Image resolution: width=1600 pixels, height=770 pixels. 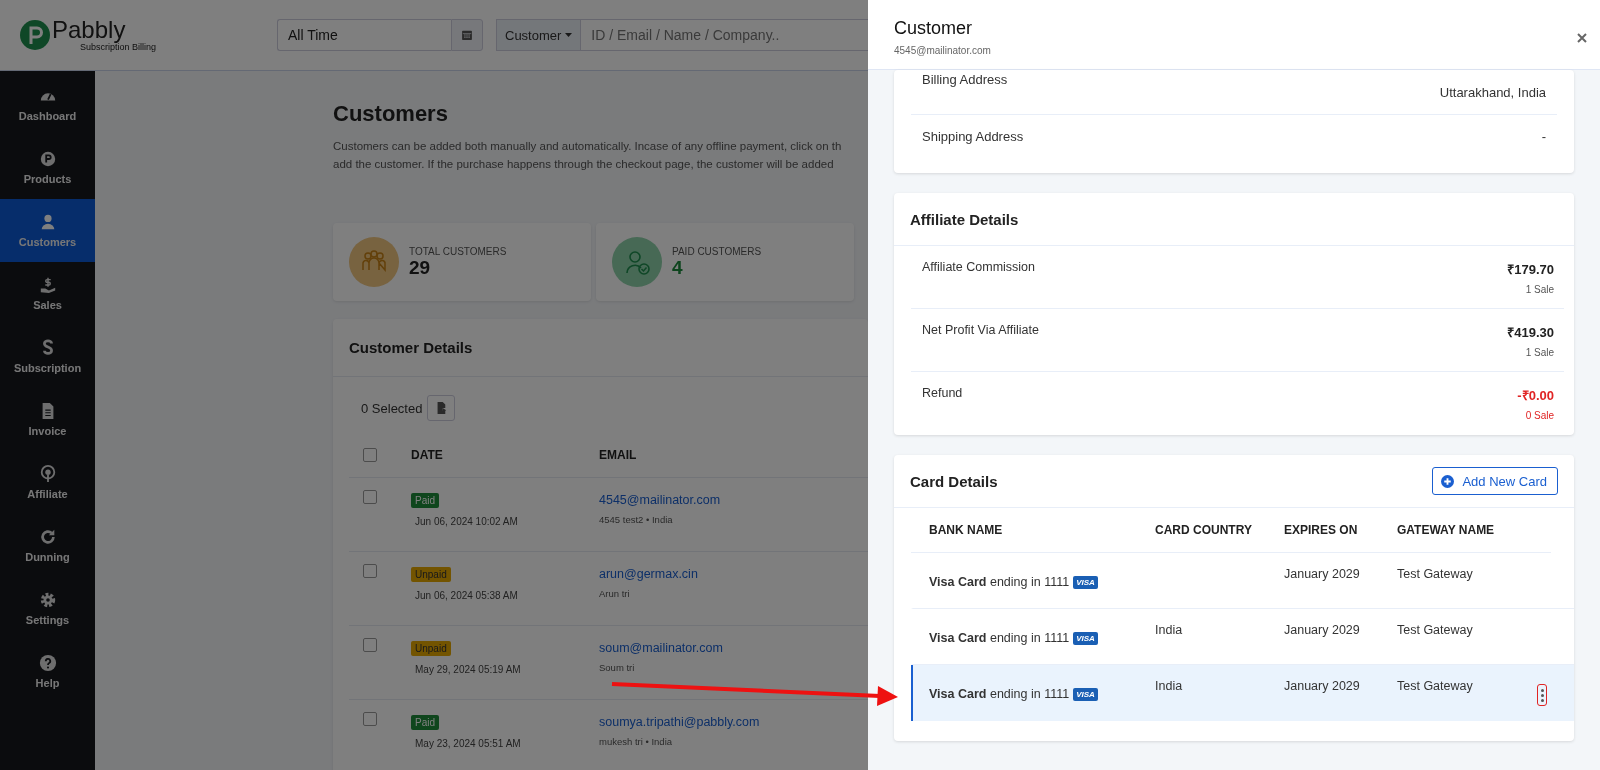 I want to click on sidebar-item: Subscription, so click(x=47, y=356).